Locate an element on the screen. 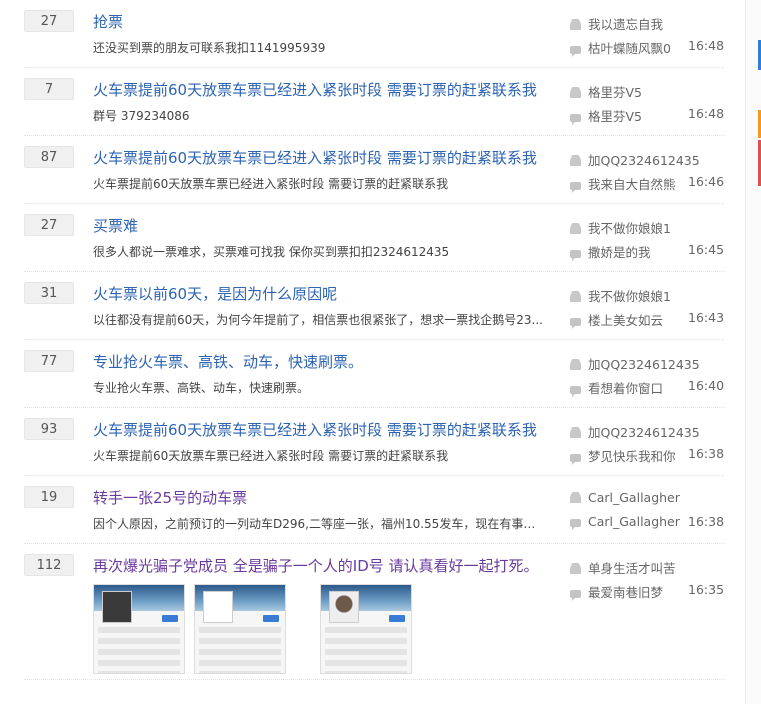 The image size is (761, 704). thread-title-link: 火车票以前60天，是因为什么原因呢 is located at coordinates (215, 293).